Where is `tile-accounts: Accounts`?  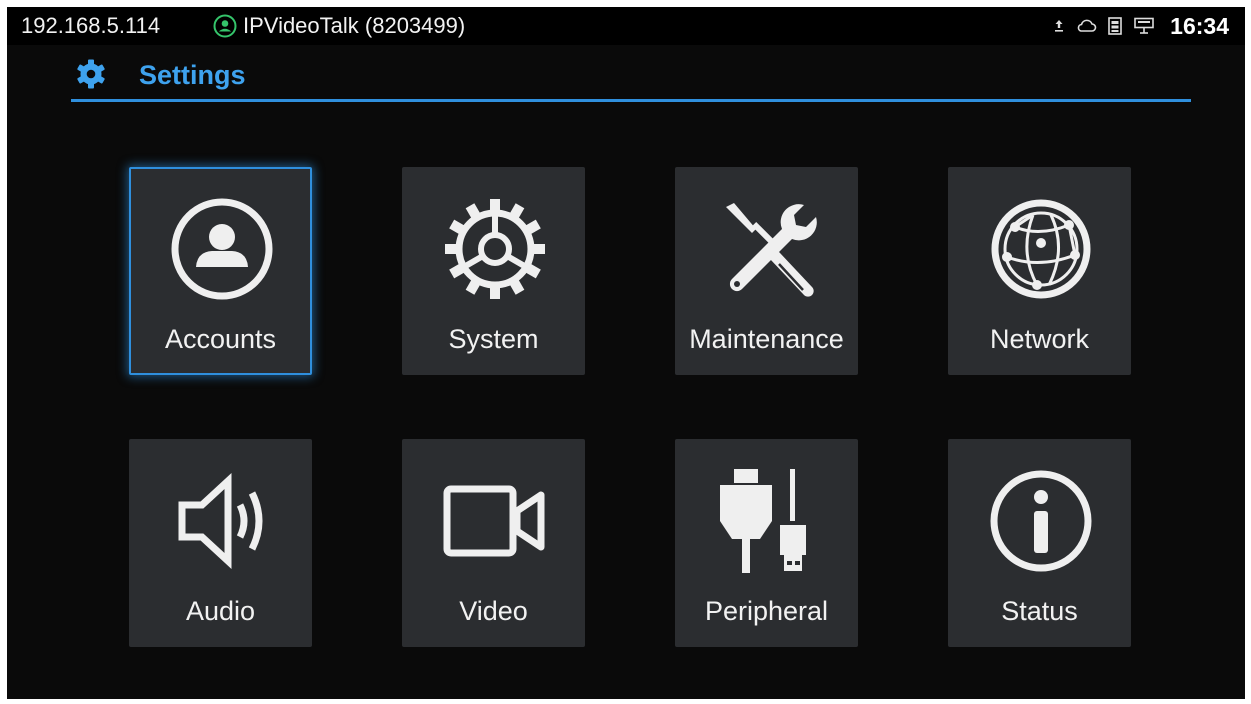
tile-accounts: Accounts is located at coordinates (220, 271).